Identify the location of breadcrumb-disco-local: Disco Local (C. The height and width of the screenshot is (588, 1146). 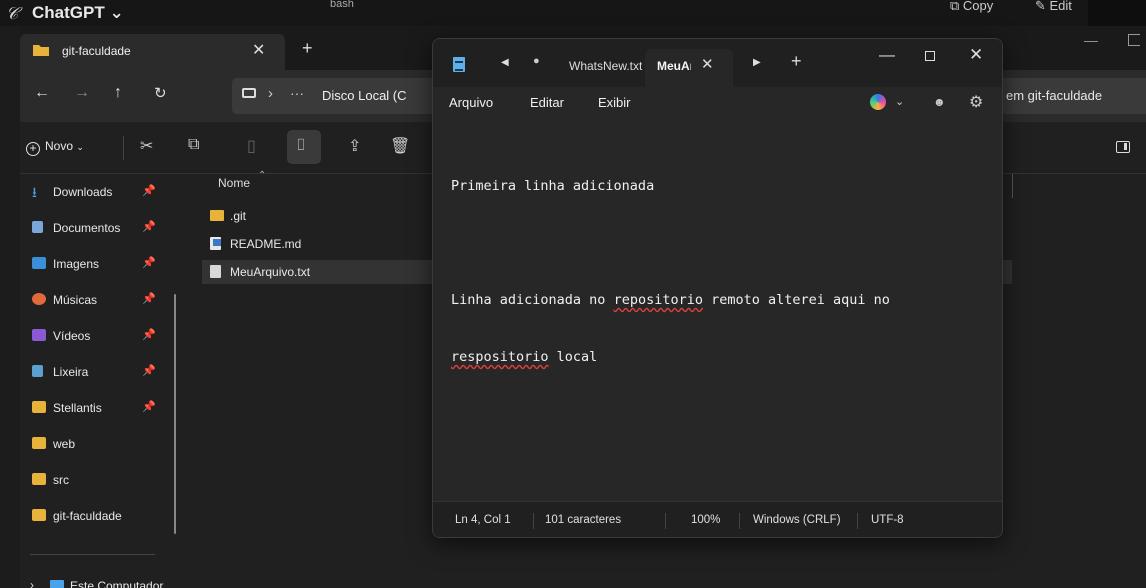
(364, 95).